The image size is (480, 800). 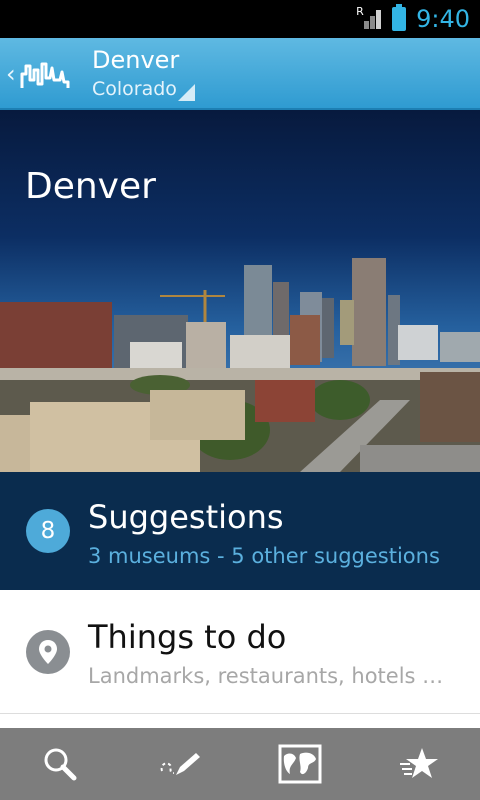 What do you see at coordinates (240, 721) in the screenshot?
I see `list-item` at bounding box center [240, 721].